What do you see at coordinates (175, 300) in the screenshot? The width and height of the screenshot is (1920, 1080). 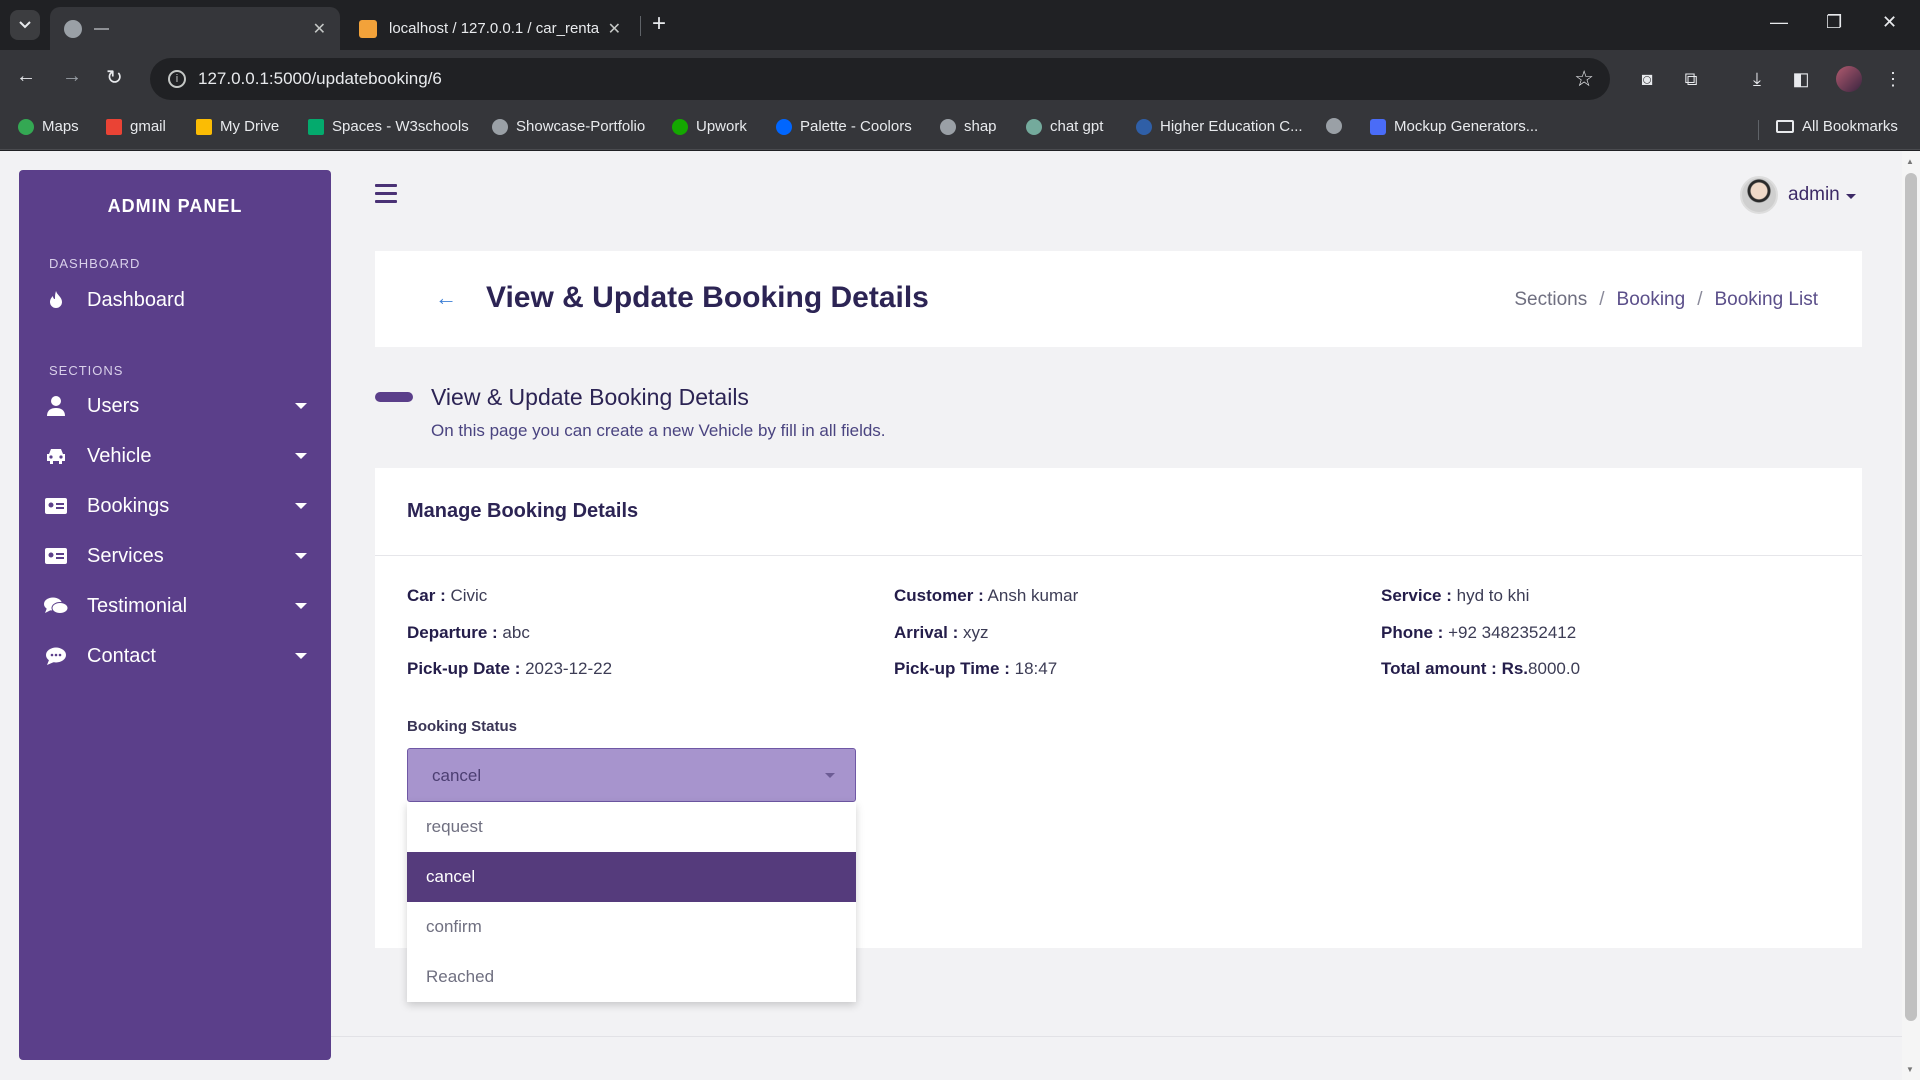 I see `sidebar-item-dashboard: Dashboard` at bounding box center [175, 300].